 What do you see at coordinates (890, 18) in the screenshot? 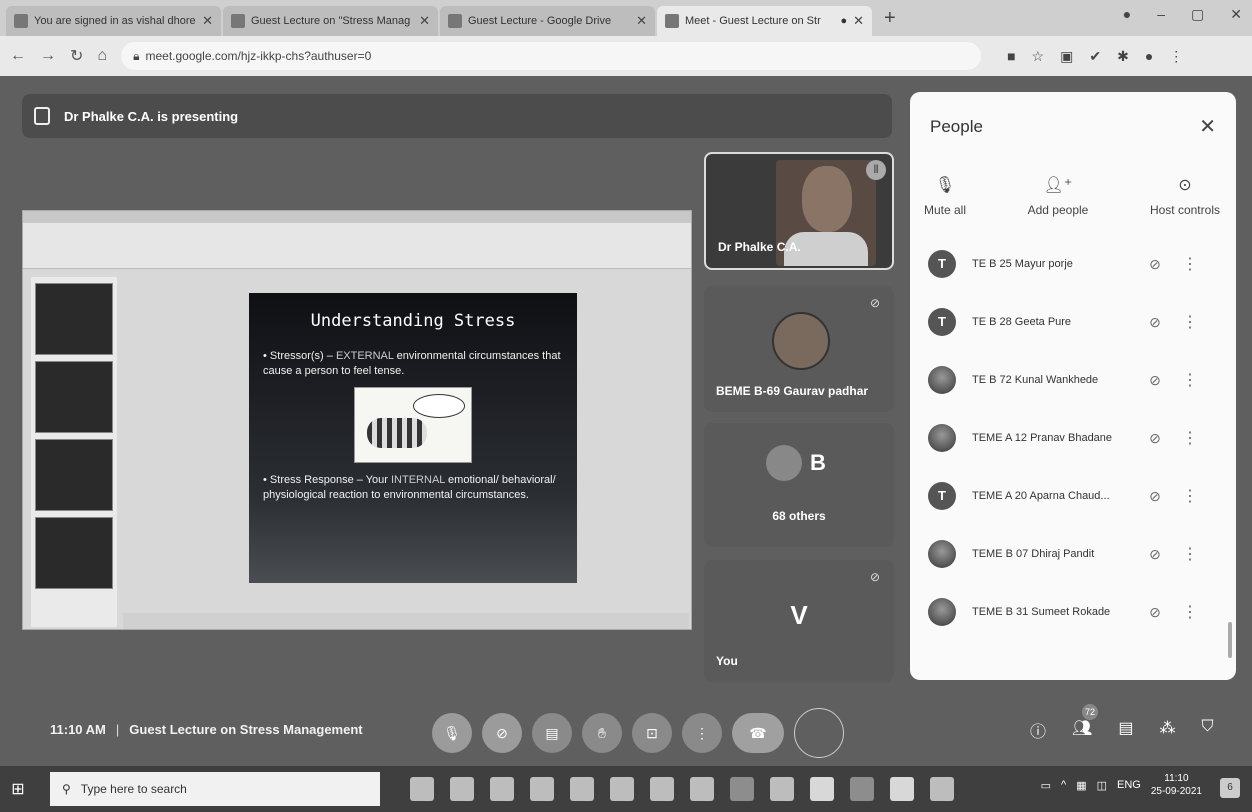
I see `new-tab-button: +` at bounding box center [890, 18].